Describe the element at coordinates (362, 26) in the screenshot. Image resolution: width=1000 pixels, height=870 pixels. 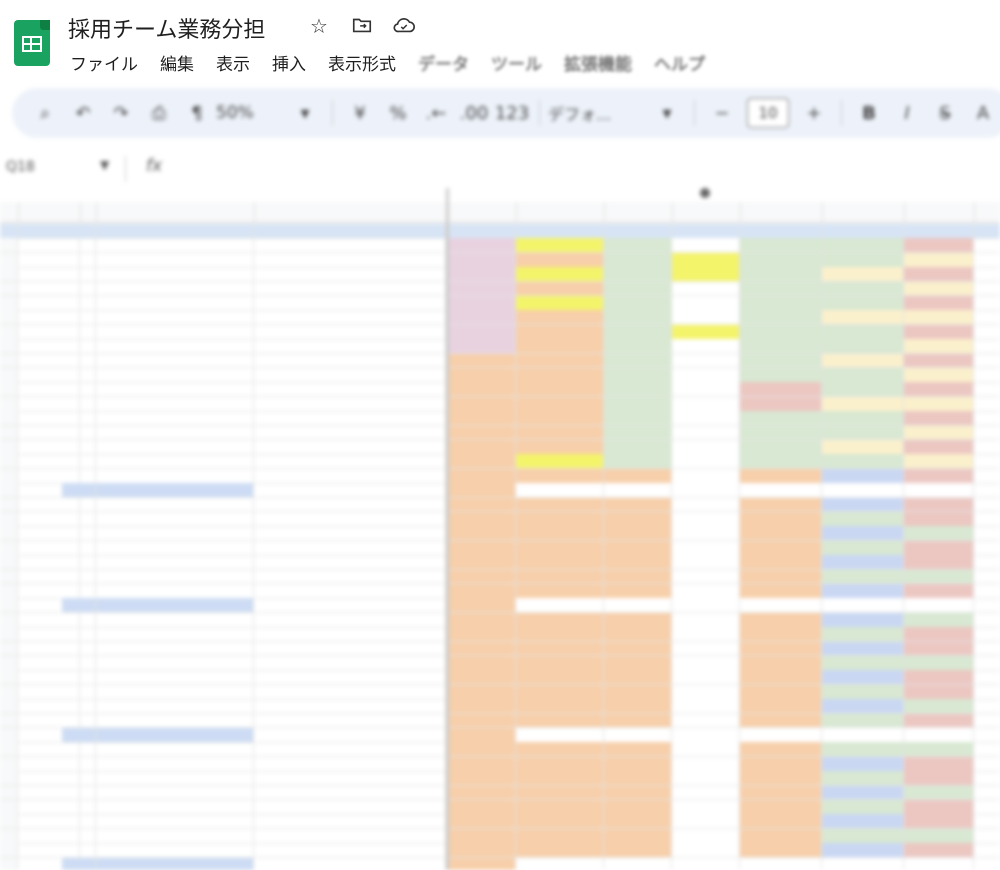
I see `move-to-folder-icon` at that location.